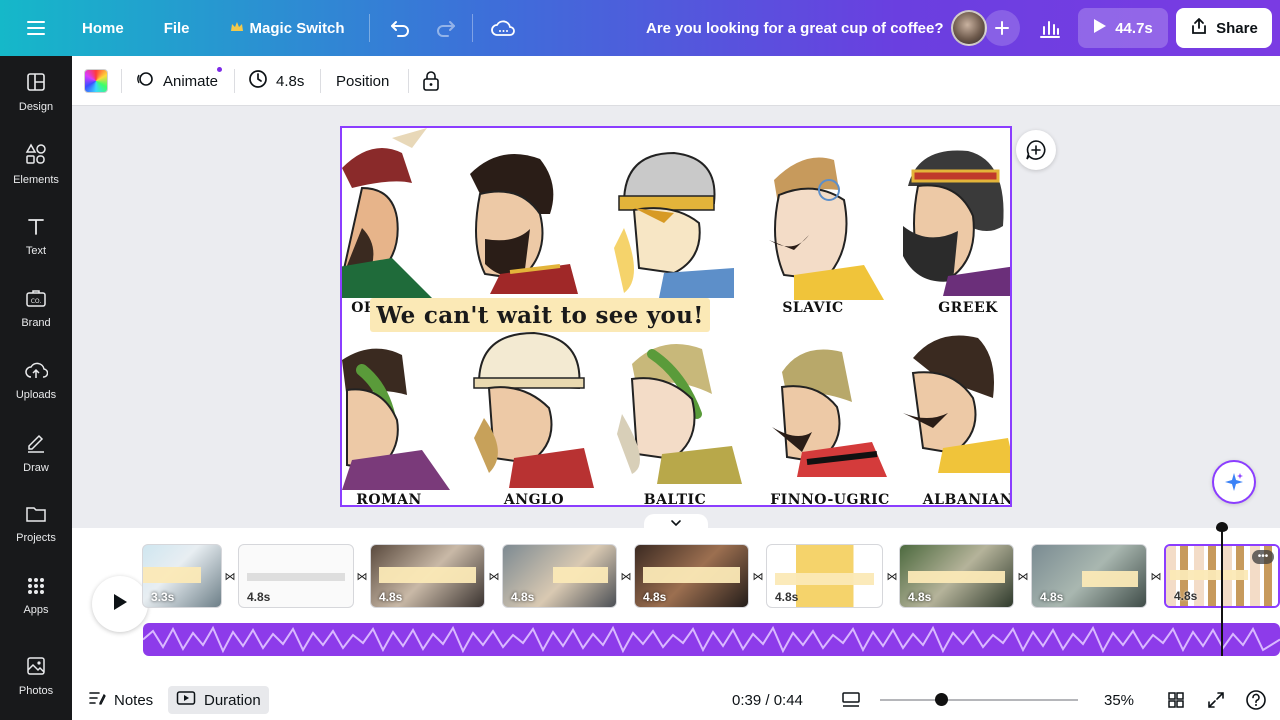 The width and height of the screenshot is (1280, 720). I want to click on magic-switch-button: Magic Switch, so click(287, 28).